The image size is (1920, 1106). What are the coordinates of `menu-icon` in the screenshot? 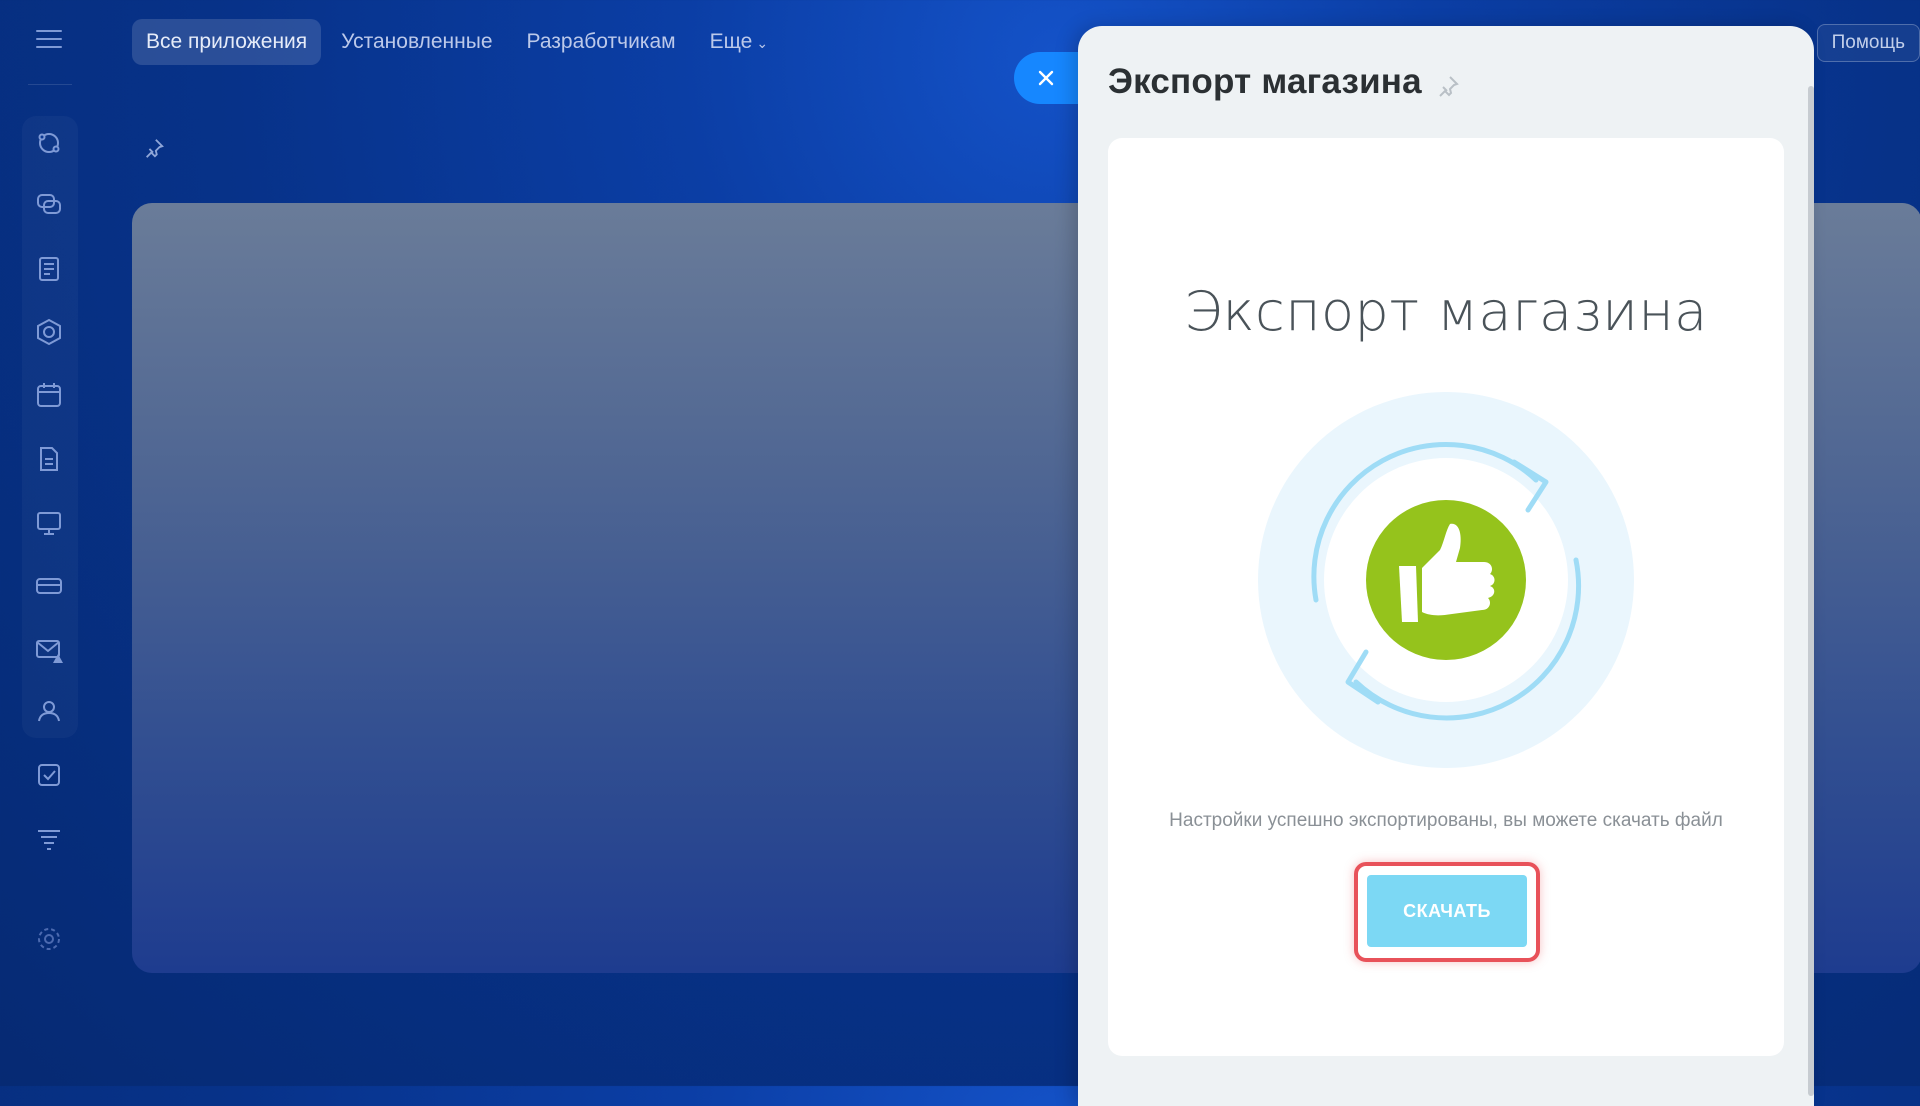 It's located at (49, 40).